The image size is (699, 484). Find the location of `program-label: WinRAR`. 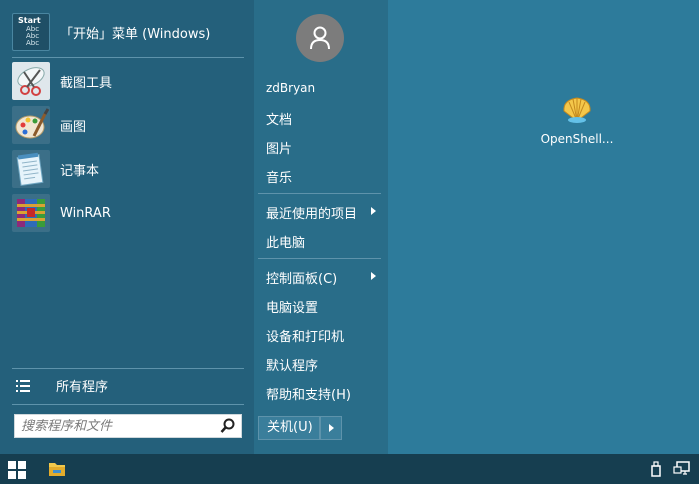

program-label: WinRAR is located at coordinates (85, 213).